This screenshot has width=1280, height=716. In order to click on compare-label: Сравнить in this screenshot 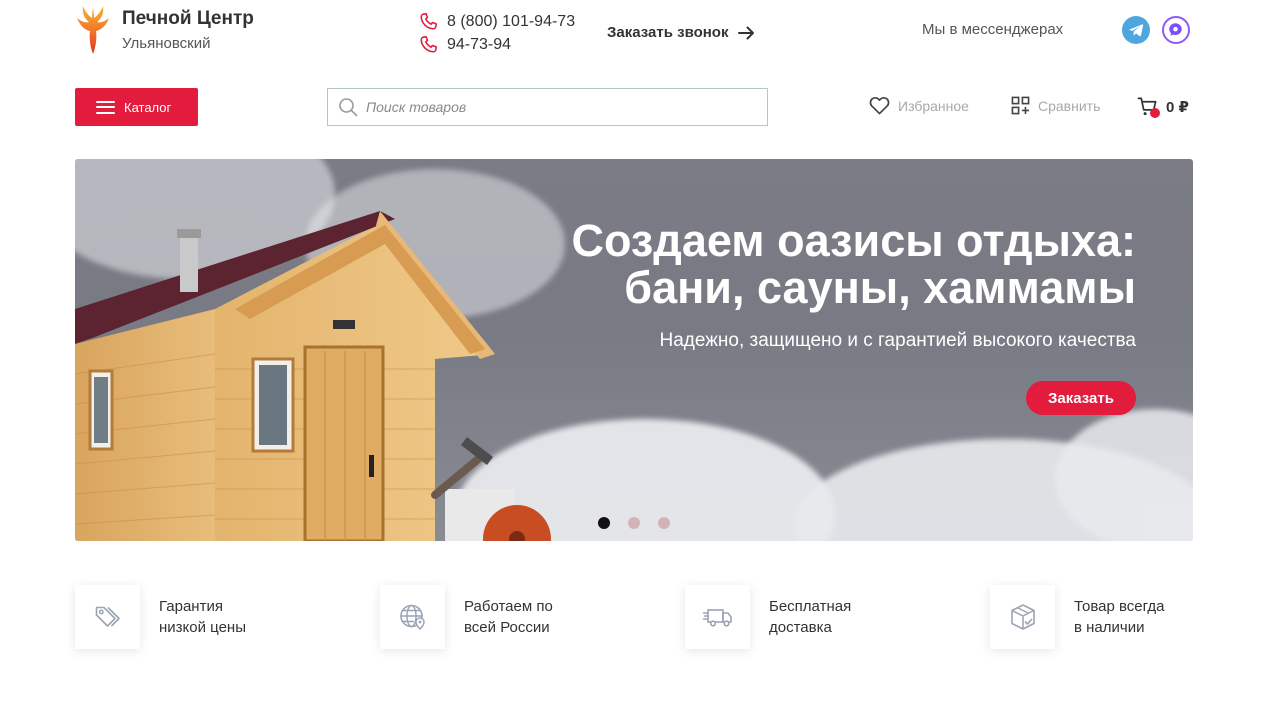, I will do `click(1069, 105)`.